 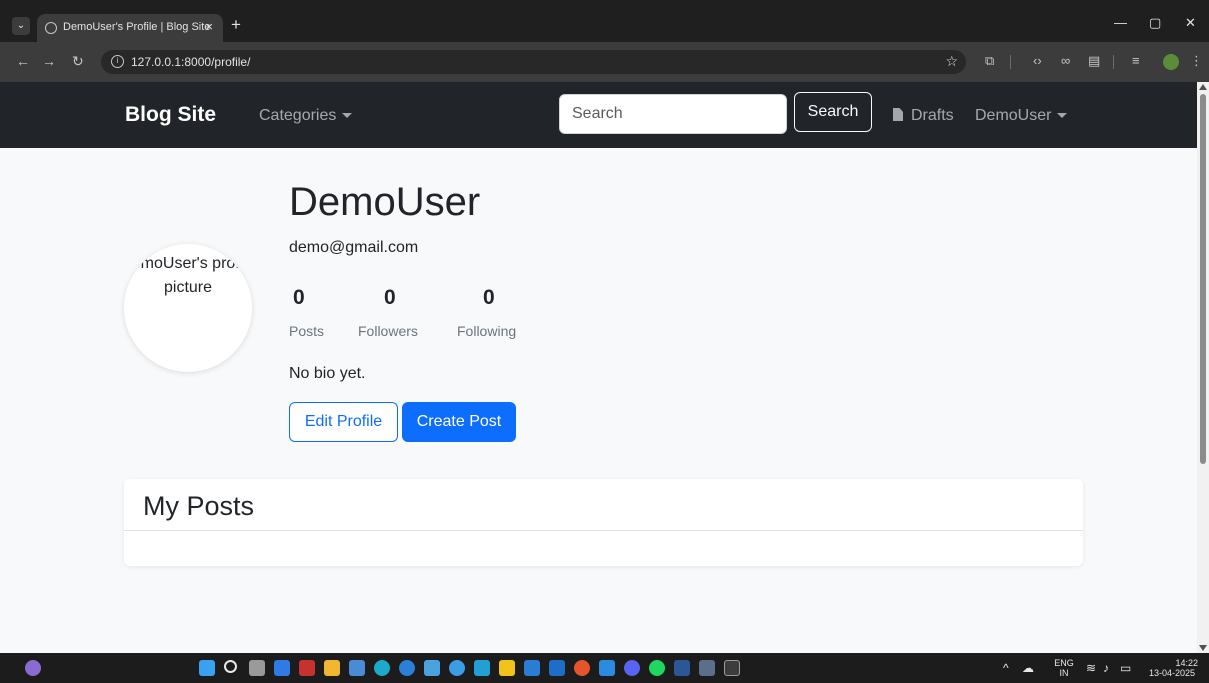 I want to click on language-indicator: ENG IN, so click(x=1064, y=668).